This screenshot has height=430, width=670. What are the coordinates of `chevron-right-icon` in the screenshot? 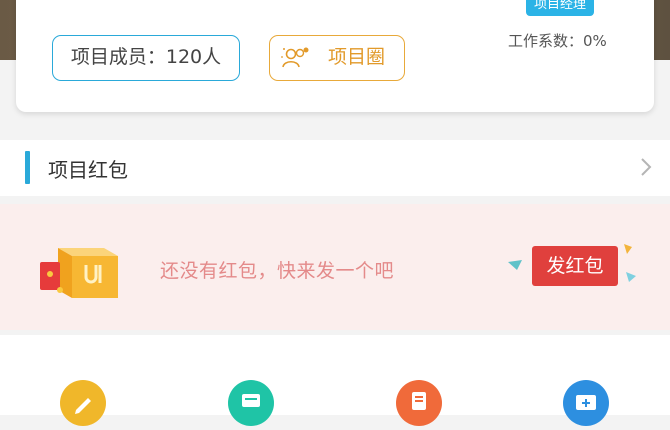 It's located at (646, 167).